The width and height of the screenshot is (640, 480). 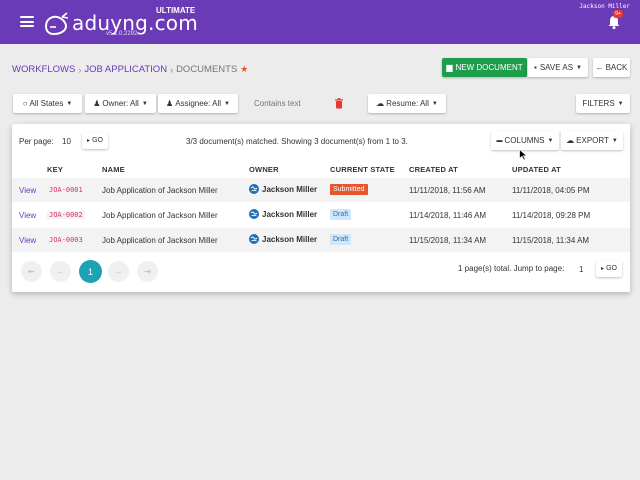 I want to click on resume-filter-label: Resume: All, so click(x=407, y=103).